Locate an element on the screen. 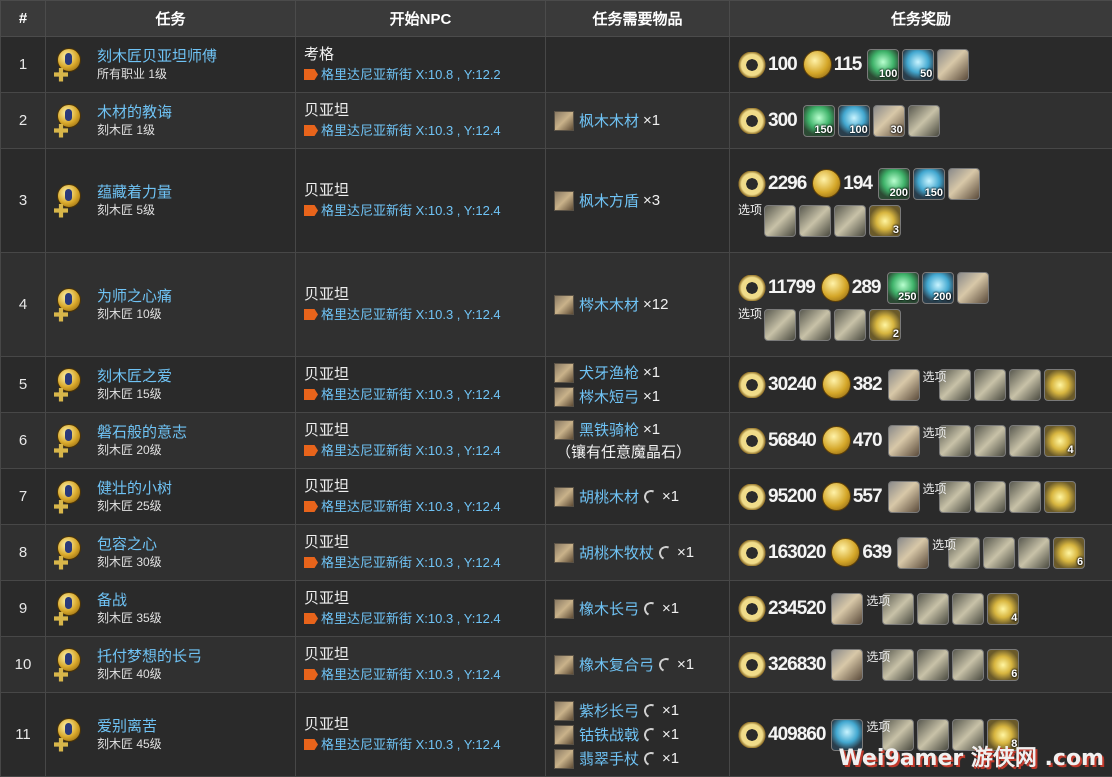  quest-name-link: 磐石般的意志 is located at coordinates (142, 432).